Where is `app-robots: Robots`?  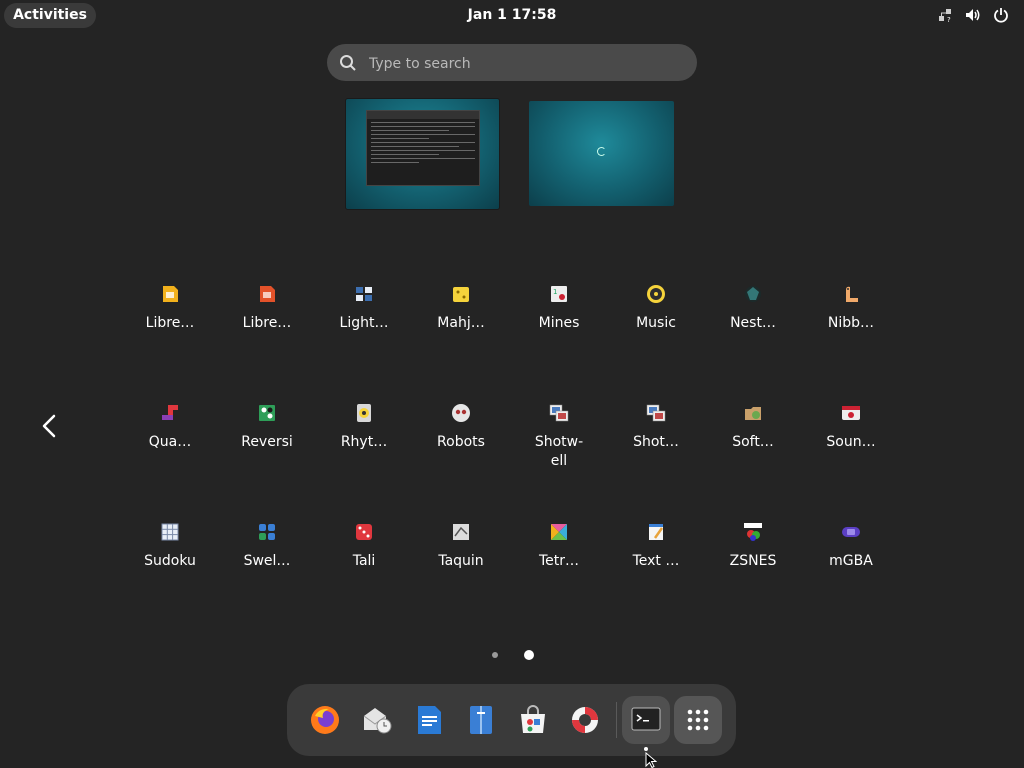
app-robots: Robots is located at coordinates (461, 439).